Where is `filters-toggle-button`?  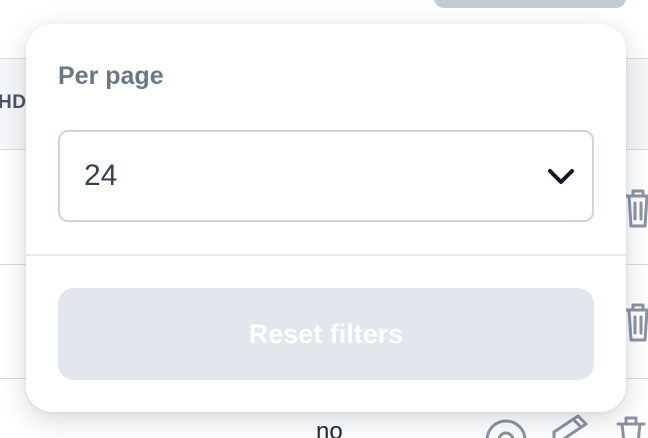
filters-toggle-button is located at coordinates (530, 4).